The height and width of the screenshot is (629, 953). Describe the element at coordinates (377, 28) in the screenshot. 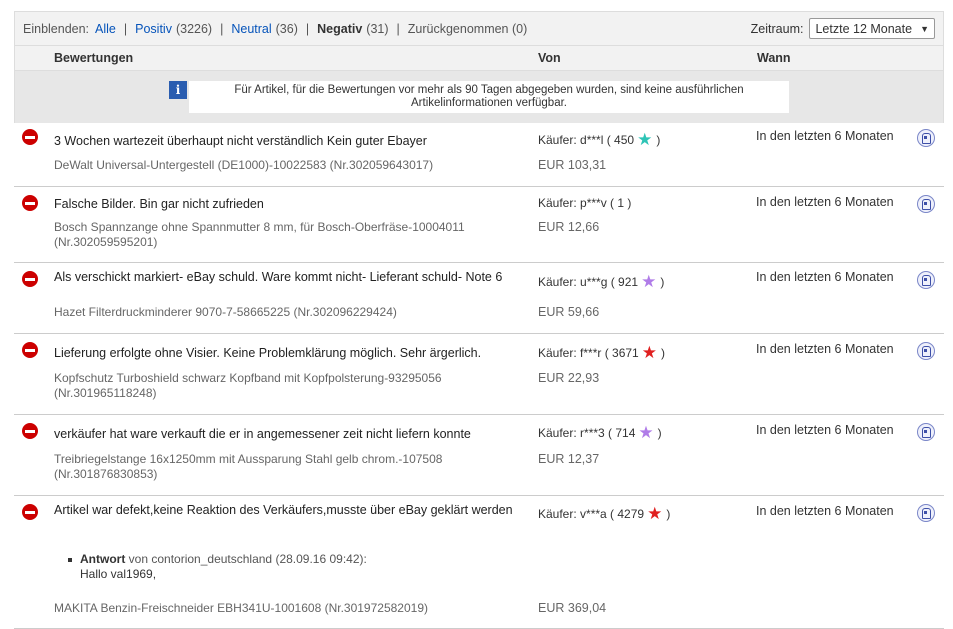

I see `negative-count: (31)` at that location.